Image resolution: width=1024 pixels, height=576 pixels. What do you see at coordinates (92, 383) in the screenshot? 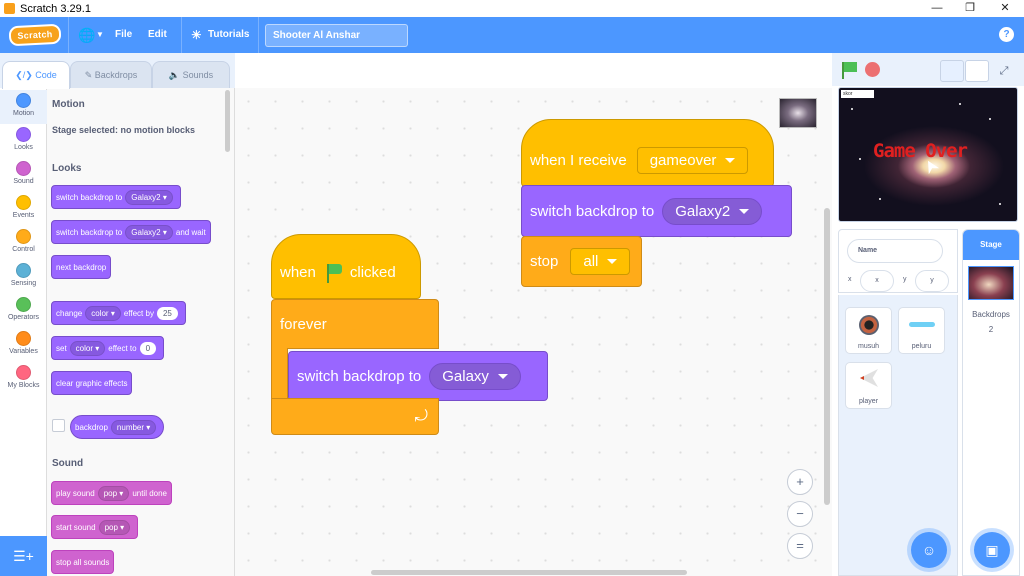
I see `clear-graphic-effects-block: clear graphic effects` at bounding box center [92, 383].